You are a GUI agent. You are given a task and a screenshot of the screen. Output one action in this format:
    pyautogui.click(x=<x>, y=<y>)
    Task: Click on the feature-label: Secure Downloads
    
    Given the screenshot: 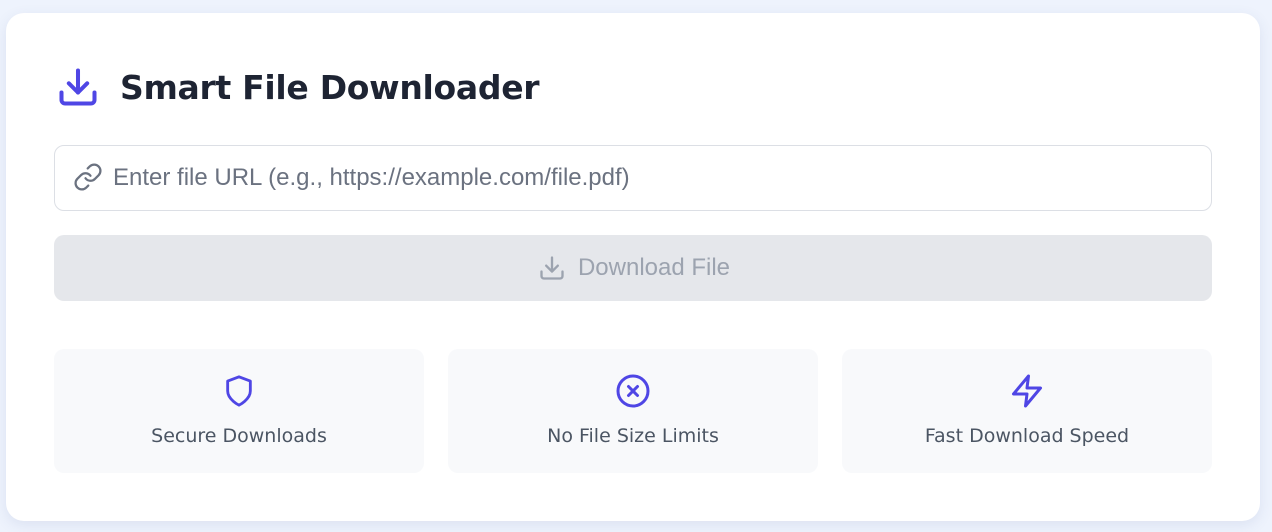 What is the action you would take?
    pyautogui.click(x=239, y=436)
    